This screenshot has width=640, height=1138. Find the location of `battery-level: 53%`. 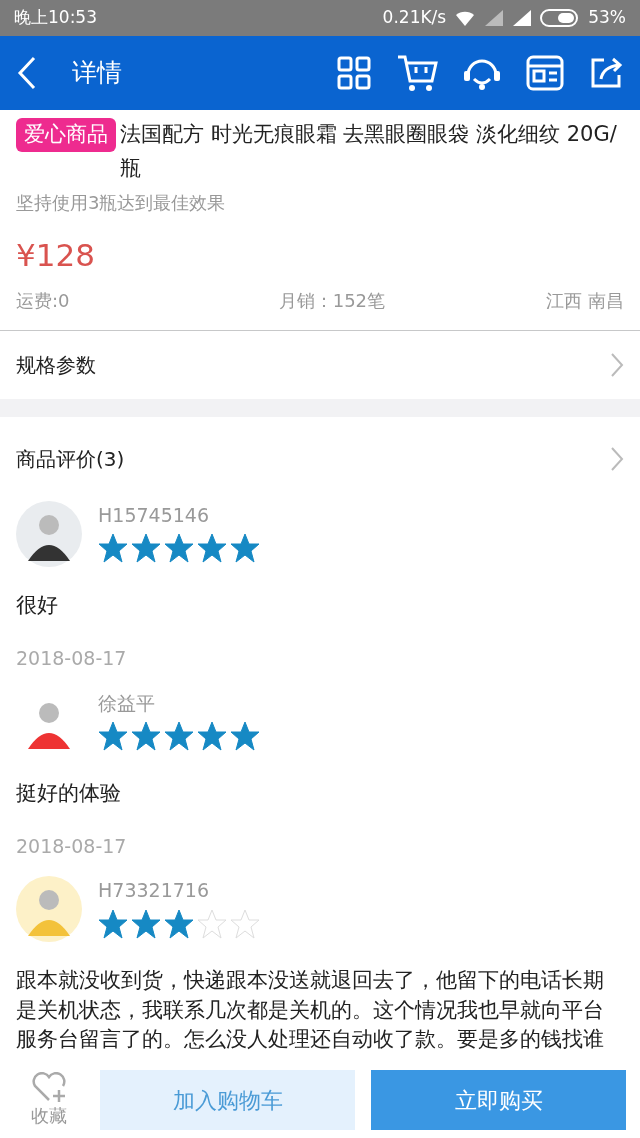

battery-level: 53% is located at coordinates (607, 18).